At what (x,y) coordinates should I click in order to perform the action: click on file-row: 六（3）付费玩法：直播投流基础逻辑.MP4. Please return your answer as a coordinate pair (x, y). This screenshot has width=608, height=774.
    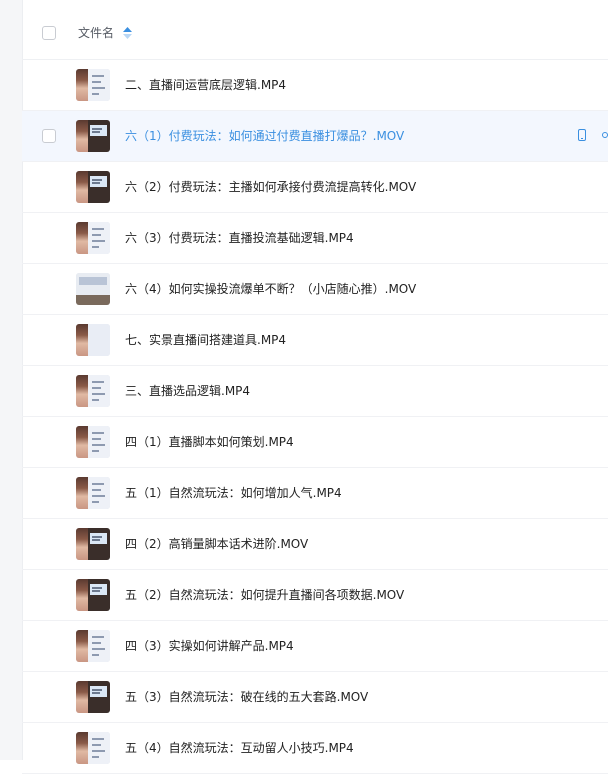
    Looking at the image, I should click on (315, 238).